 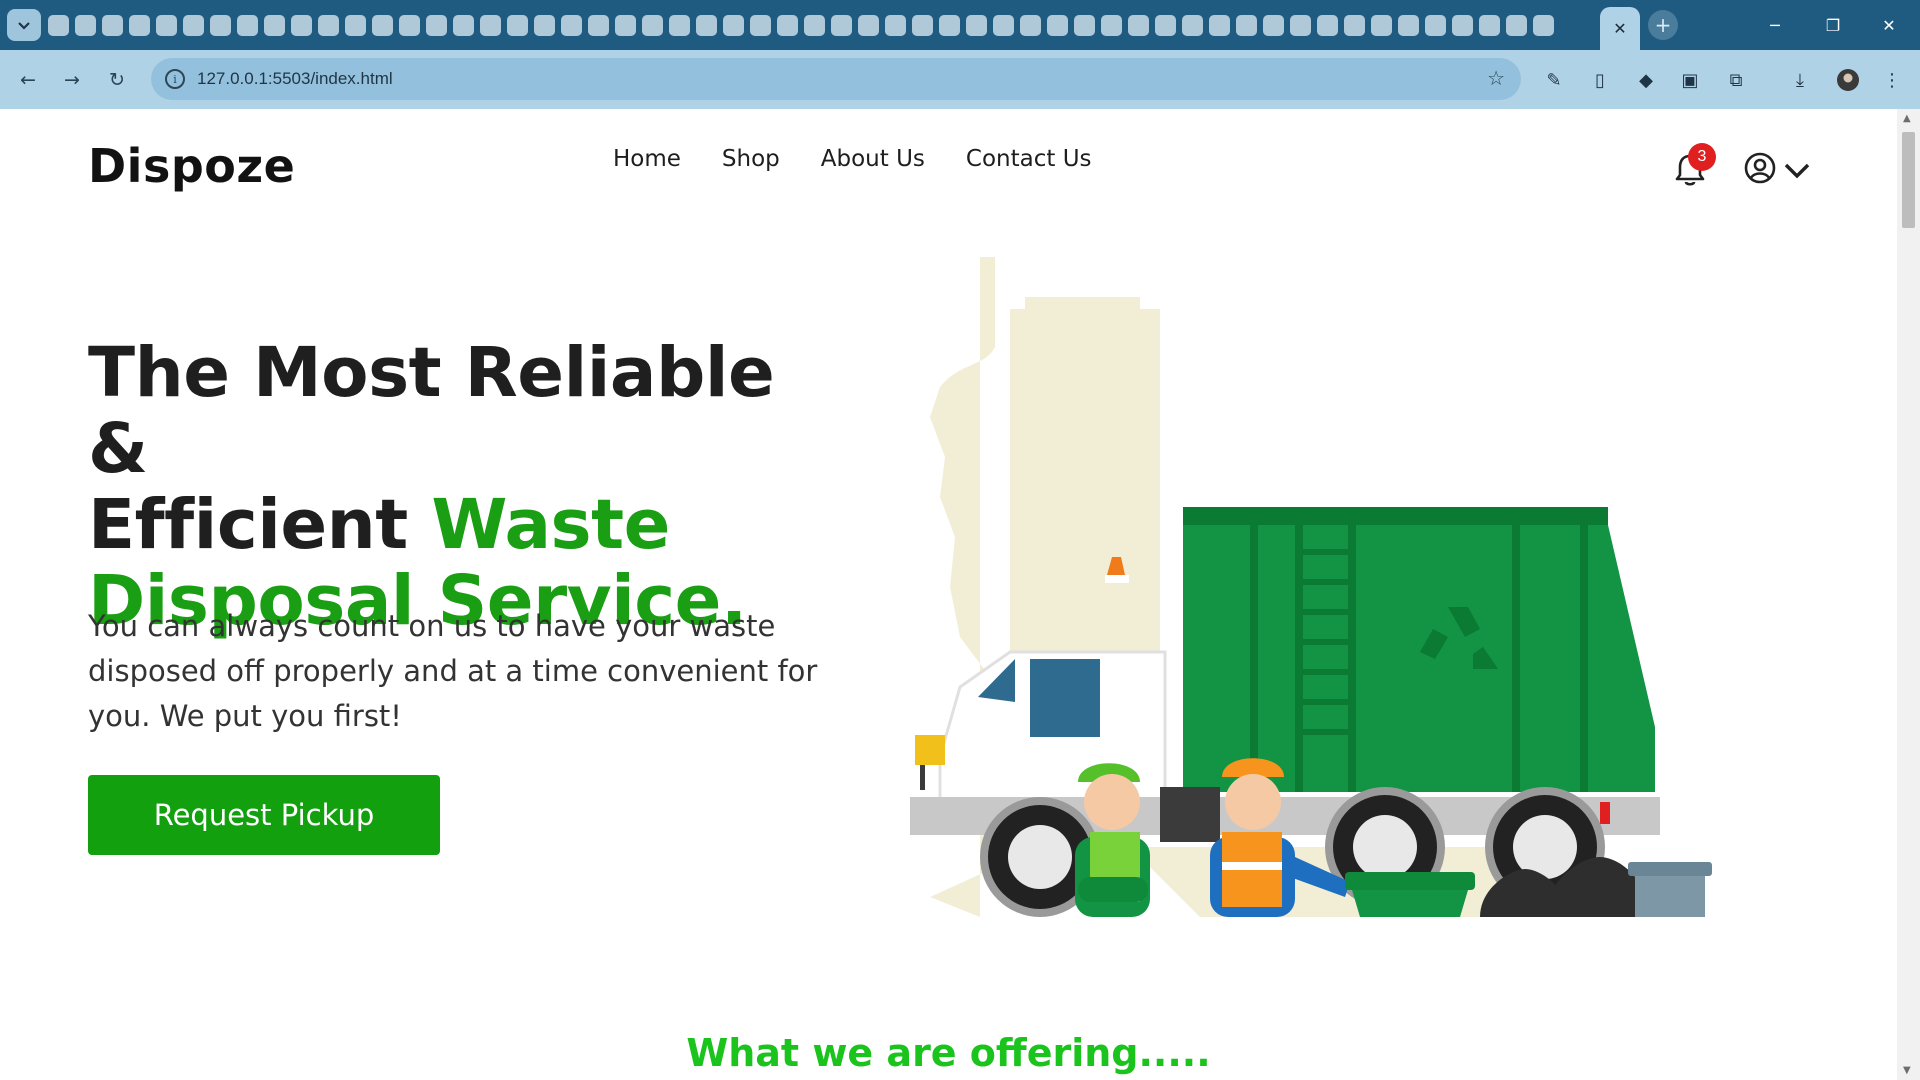 I want to click on address-bar: i 127.0.0.1:5503/index.html ☆, so click(x=836, y=79).